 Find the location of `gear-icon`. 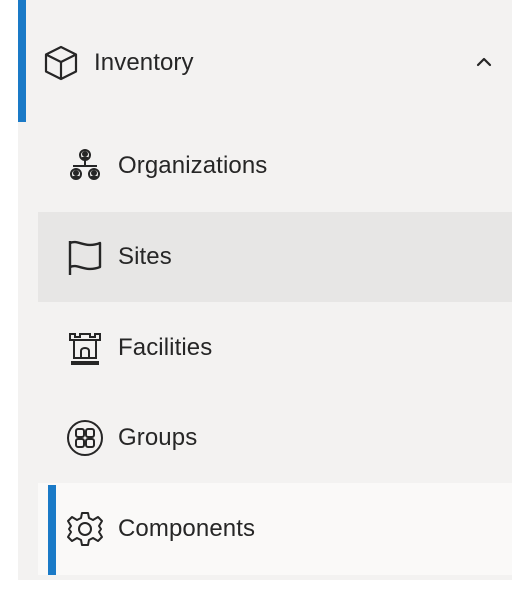

gear-icon is located at coordinates (85, 529).